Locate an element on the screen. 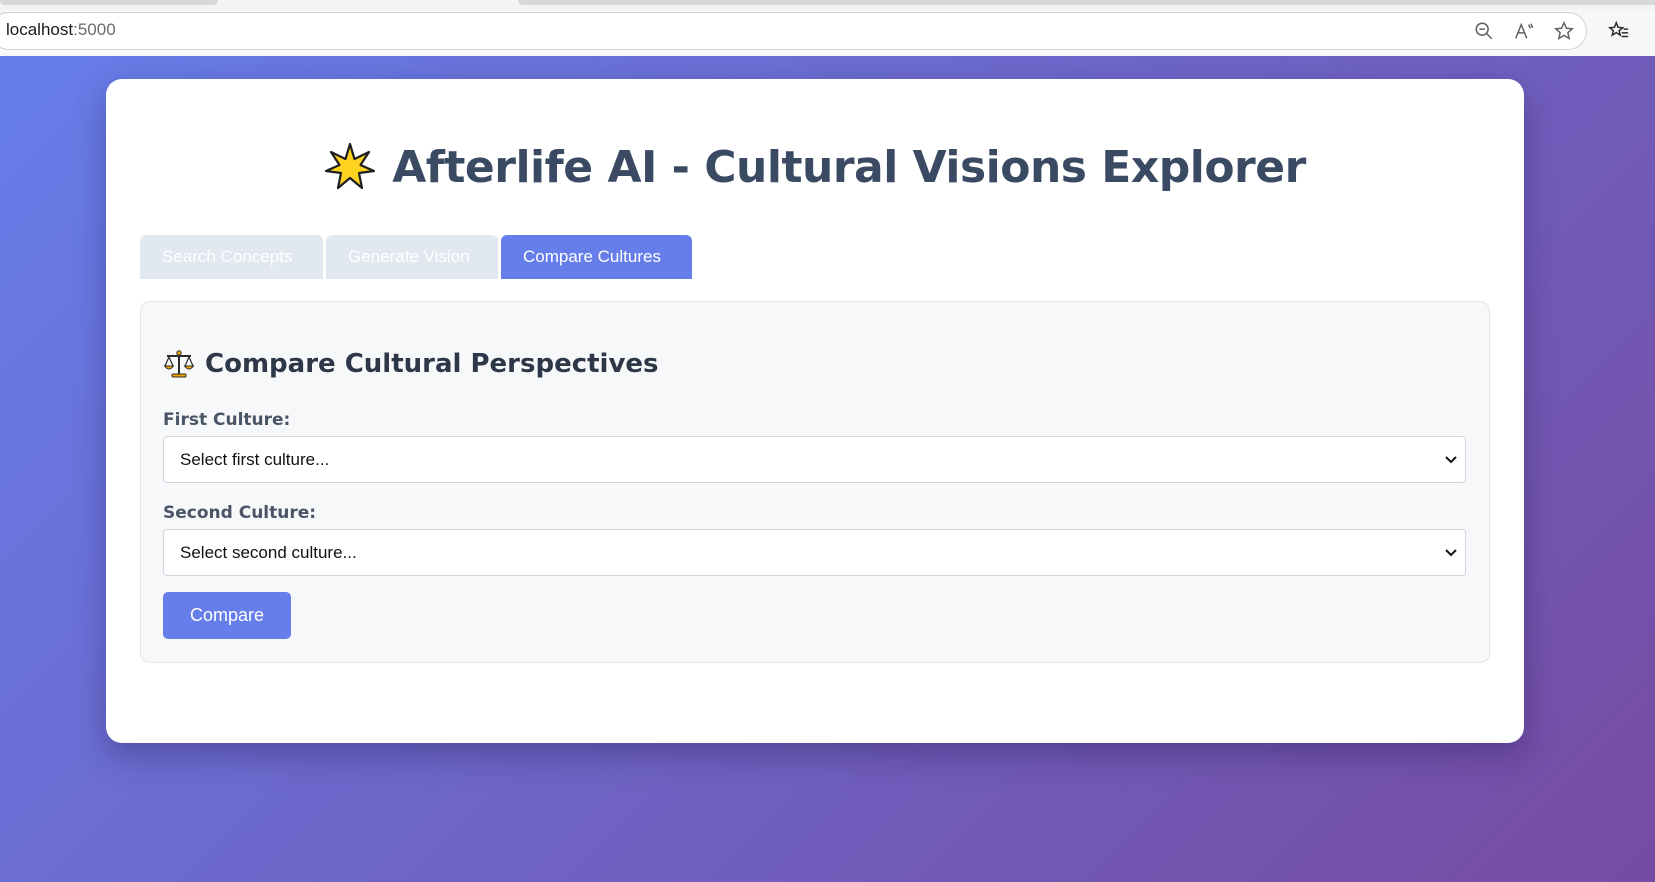 The image size is (1655, 882). compare-button: Compare is located at coordinates (227, 615).